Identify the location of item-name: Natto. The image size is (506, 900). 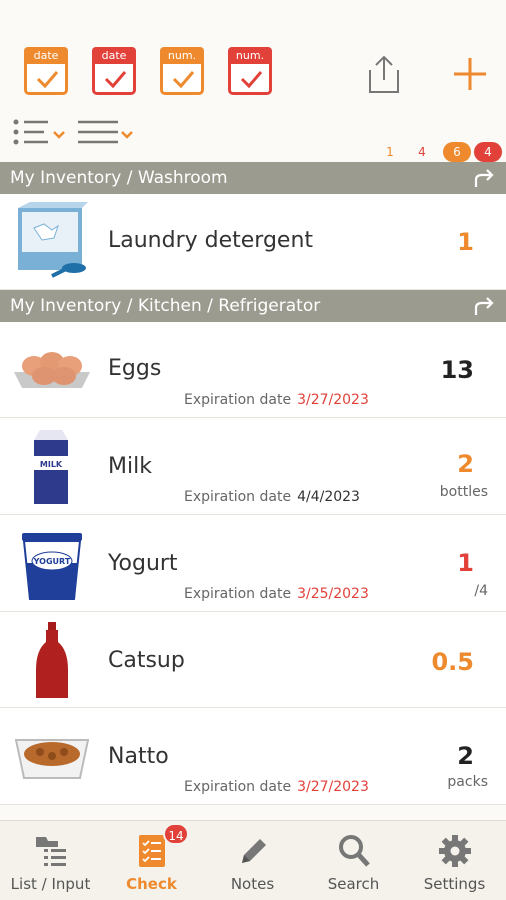
(138, 756).